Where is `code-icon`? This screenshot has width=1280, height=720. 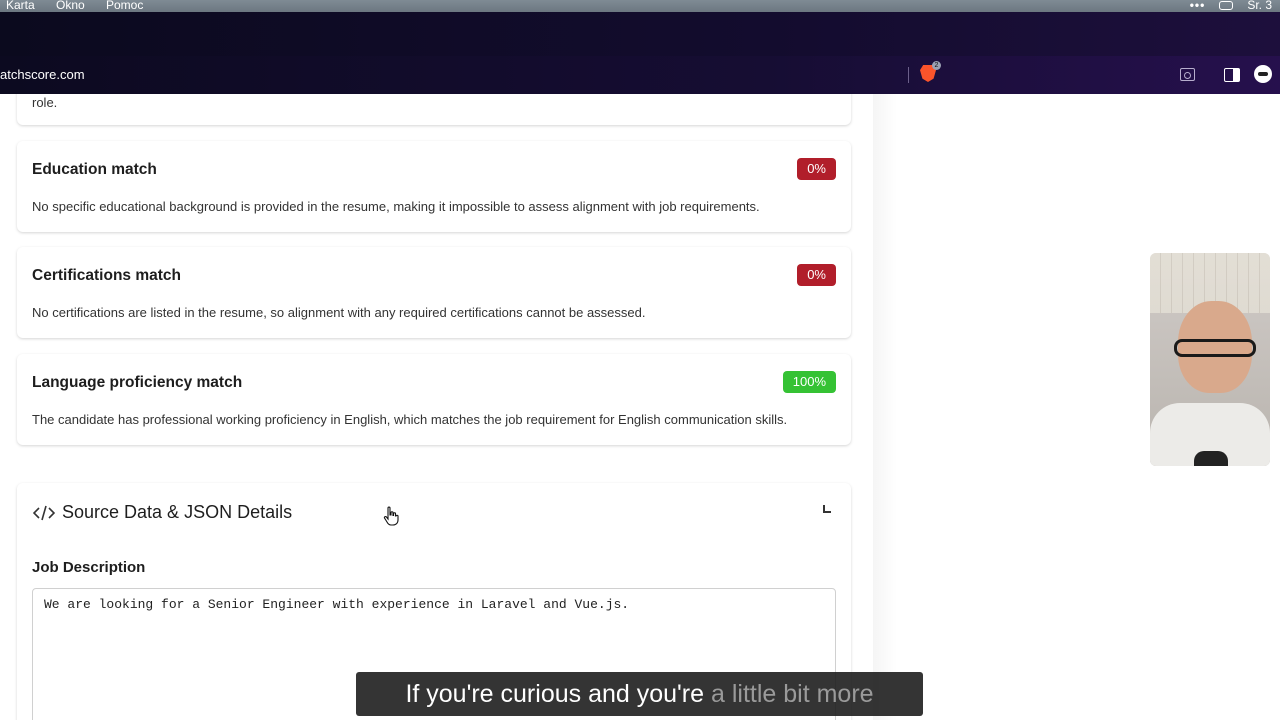 code-icon is located at coordinates (44, 513).